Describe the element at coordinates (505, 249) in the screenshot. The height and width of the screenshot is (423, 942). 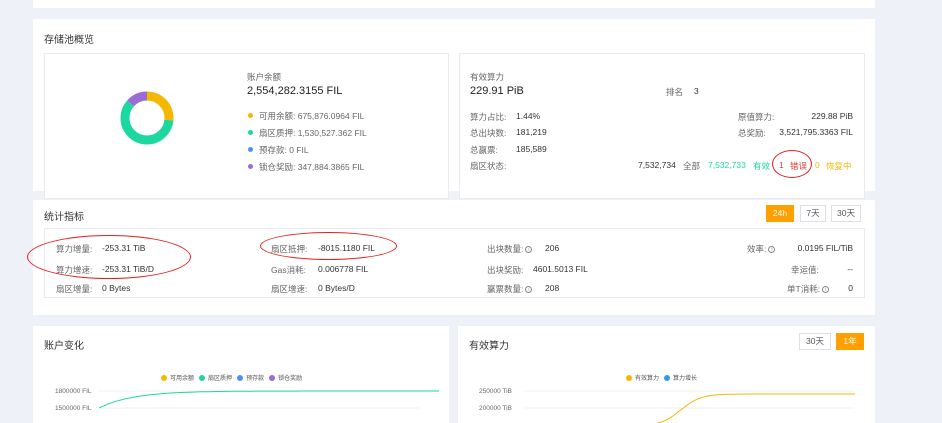
I see `blocks-count-label-text: 出块数量:` at that location.